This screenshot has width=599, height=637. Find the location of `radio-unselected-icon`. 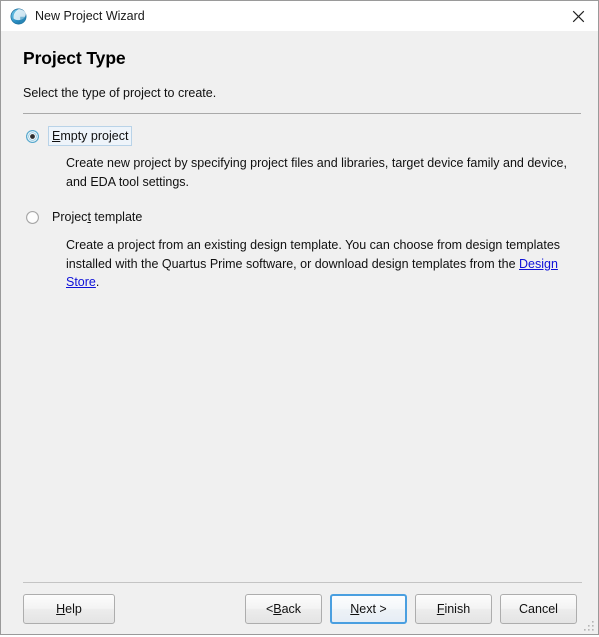

radio-unselected-icon is located at coordinates (32, 217).